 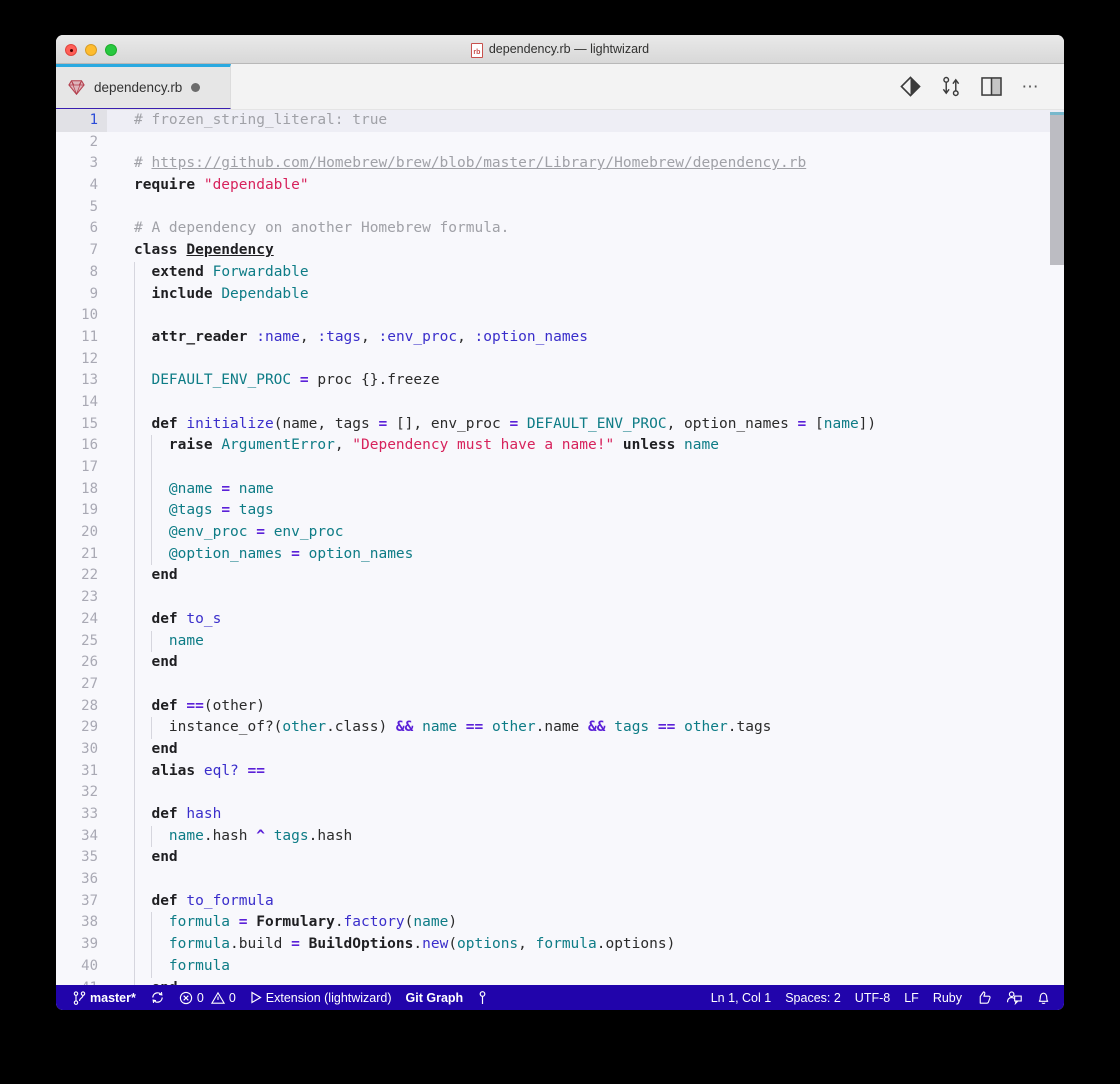 What do you see at coordinates (89, 401) in the screenshot?
I see `line-number: 14` at bounding box center [89, 401].